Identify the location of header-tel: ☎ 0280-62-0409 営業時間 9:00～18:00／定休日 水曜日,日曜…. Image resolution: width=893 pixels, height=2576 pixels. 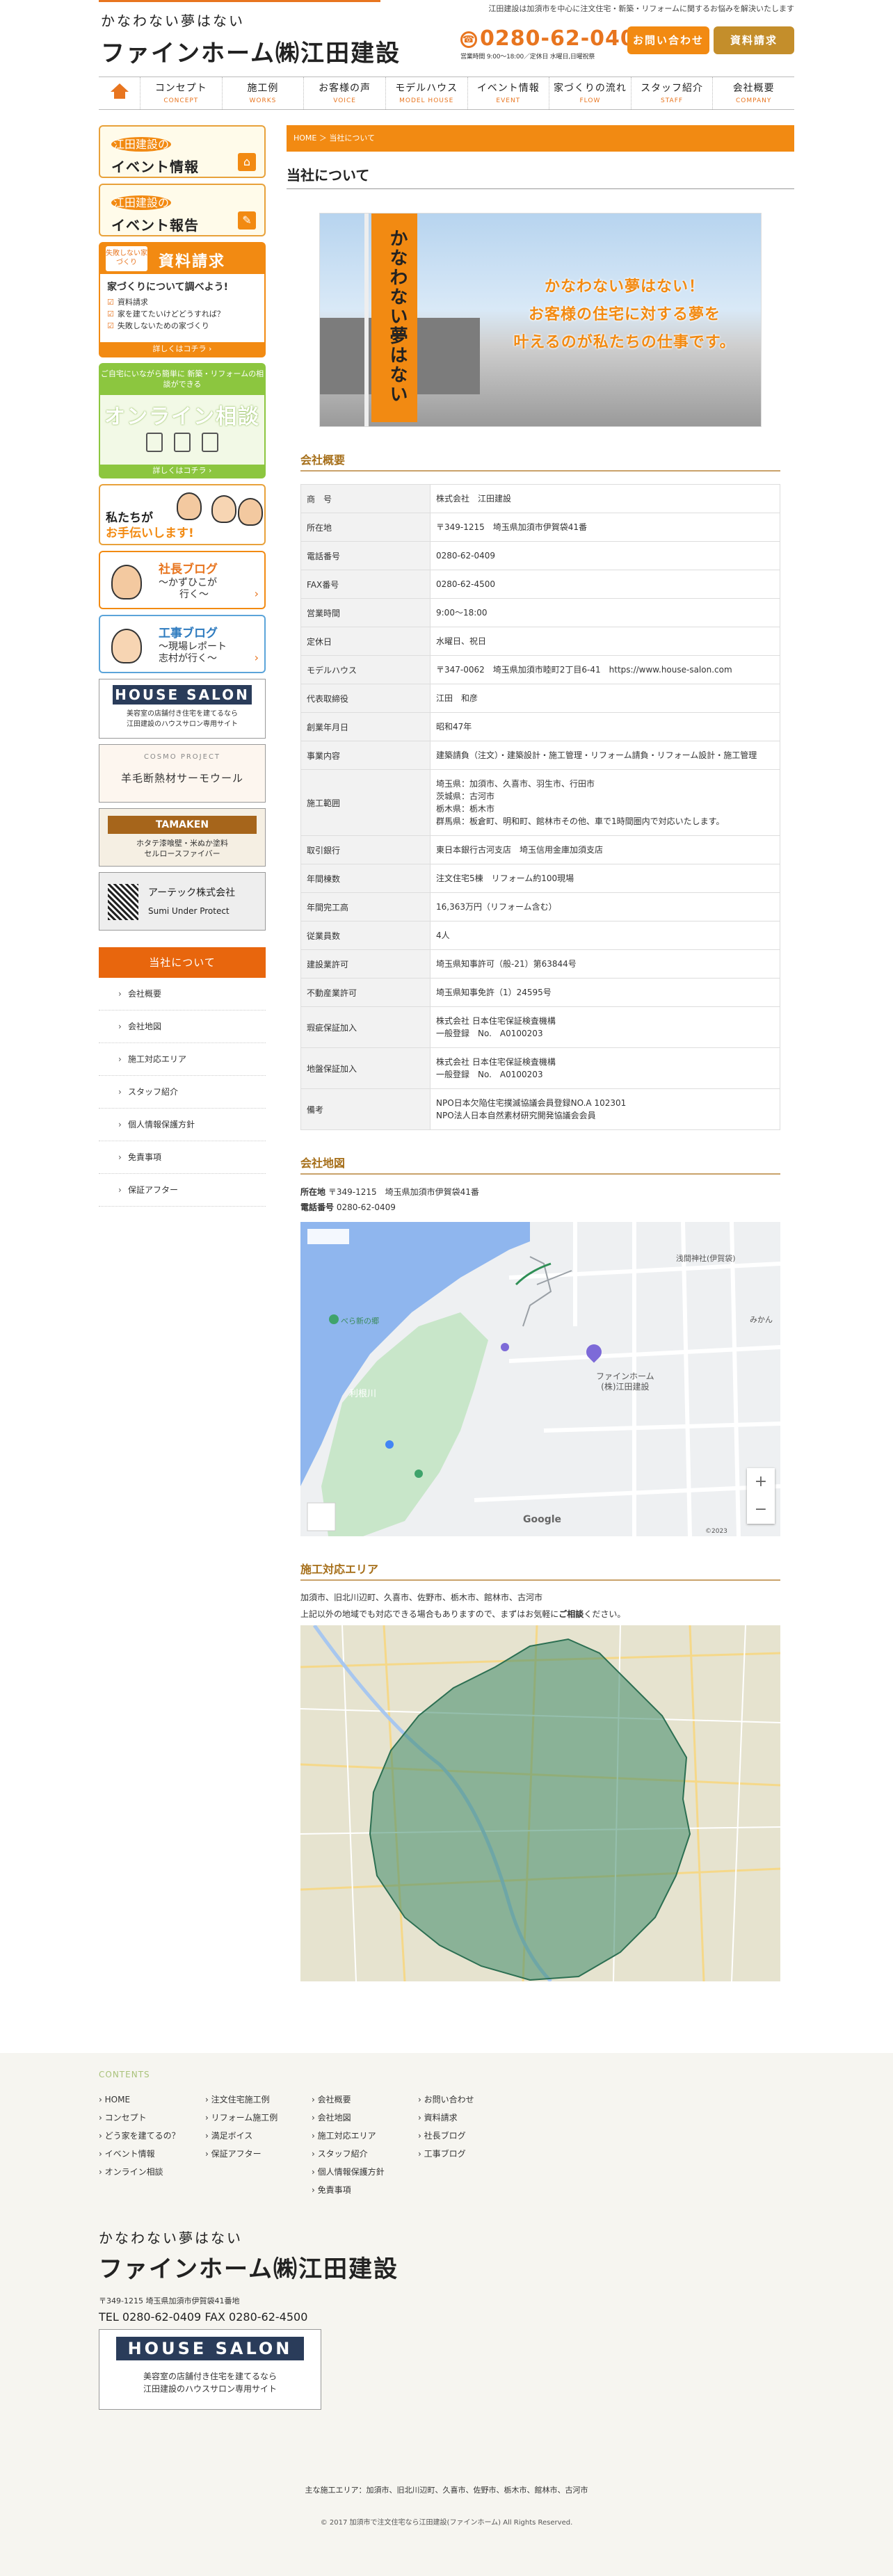
(555, 43).